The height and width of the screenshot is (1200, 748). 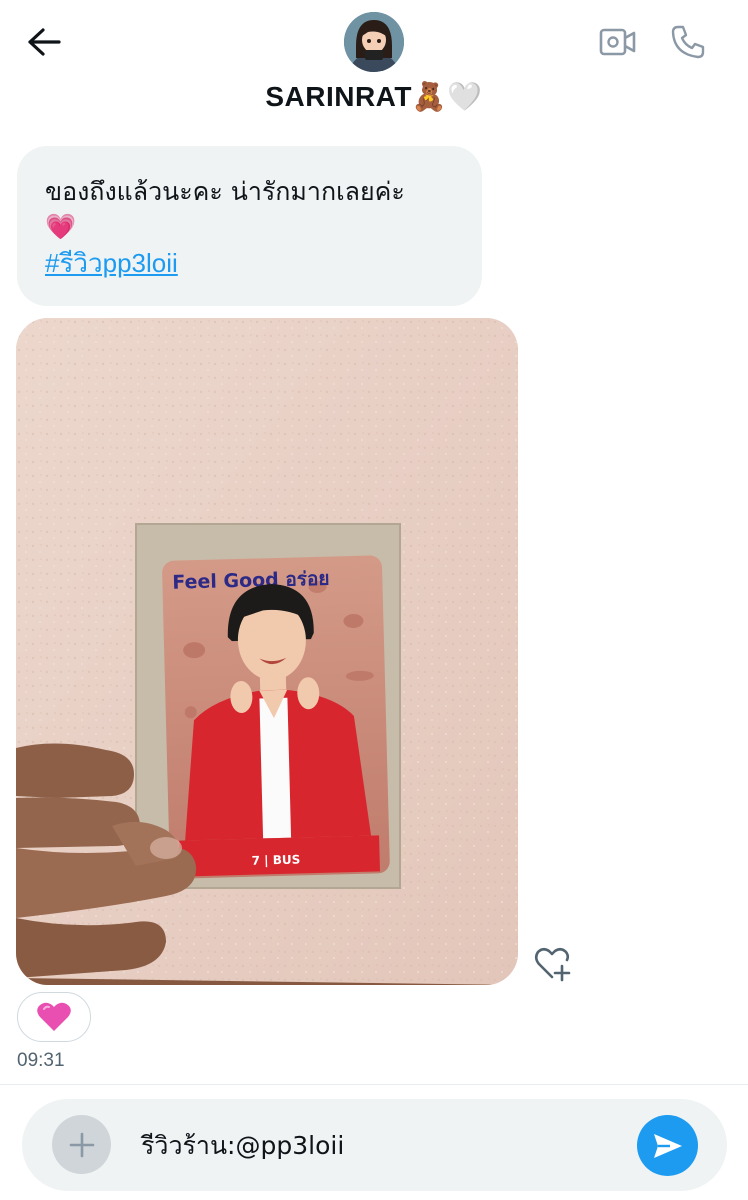 I want to click on divider, so click(x=374, y=1084).